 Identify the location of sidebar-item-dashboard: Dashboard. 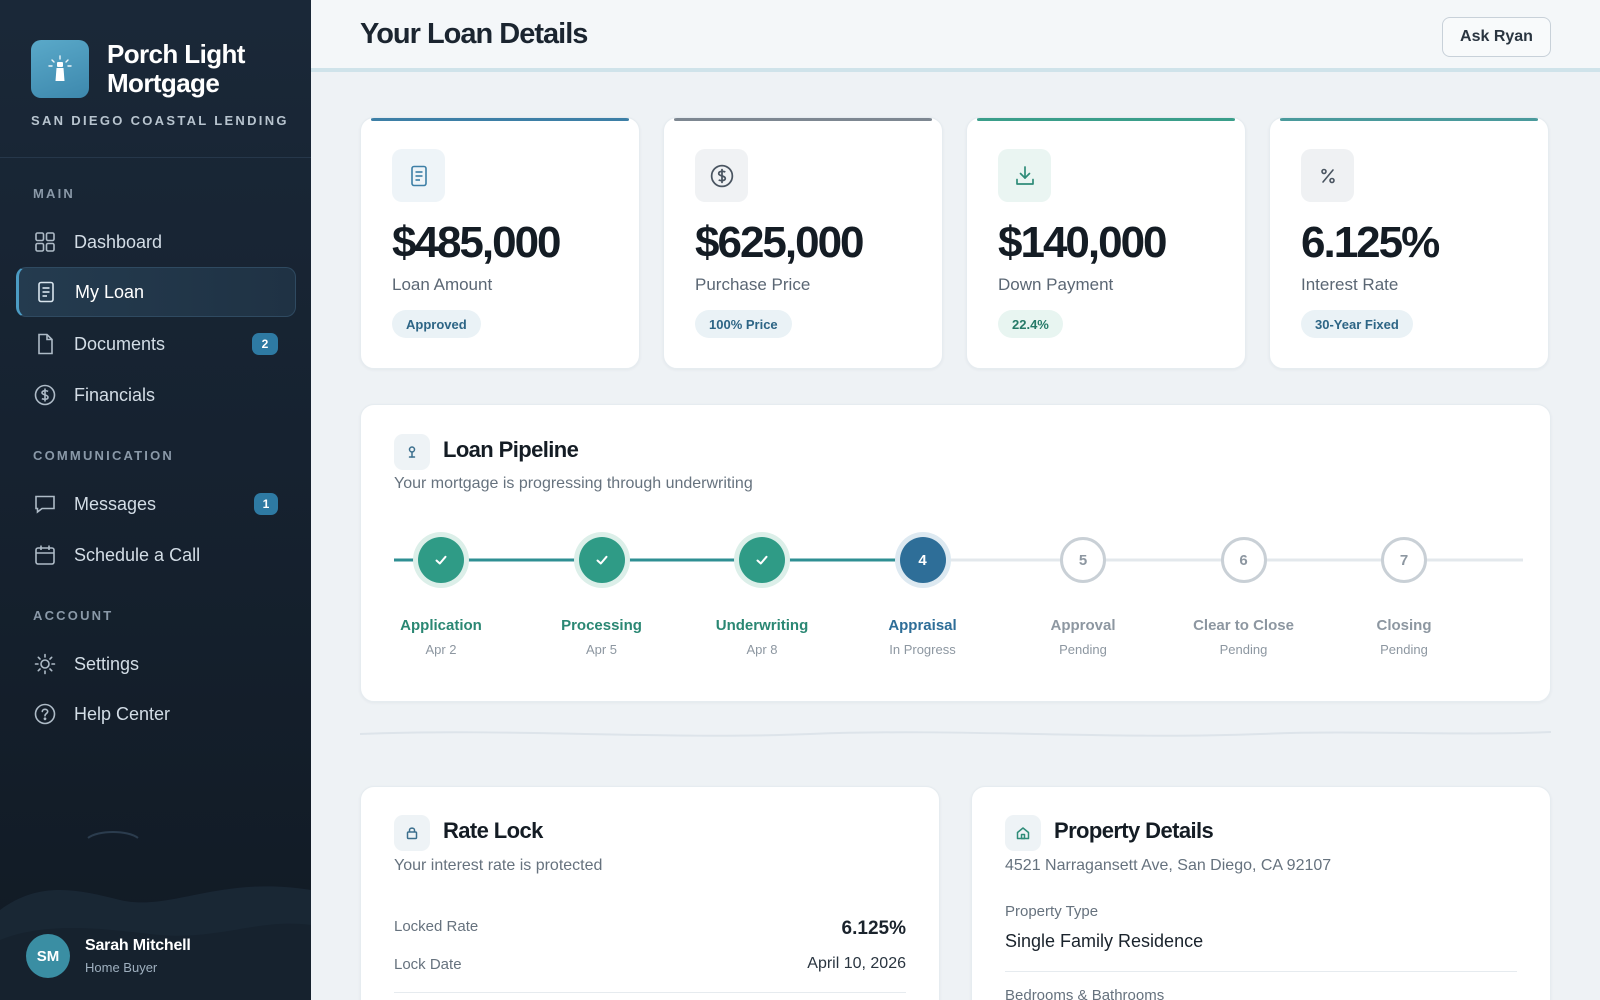
(156, 242).